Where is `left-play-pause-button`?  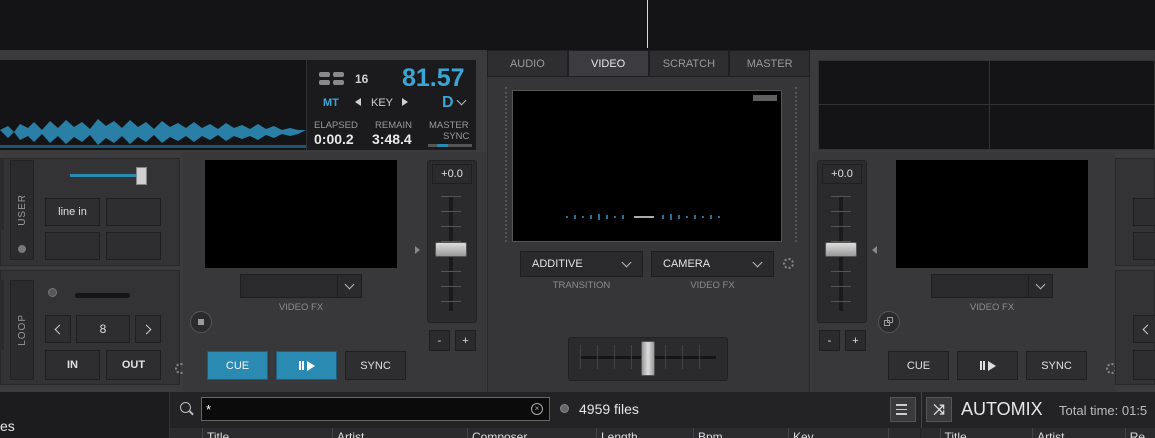 left-play-pause-button is located at coordinates (306, 365).